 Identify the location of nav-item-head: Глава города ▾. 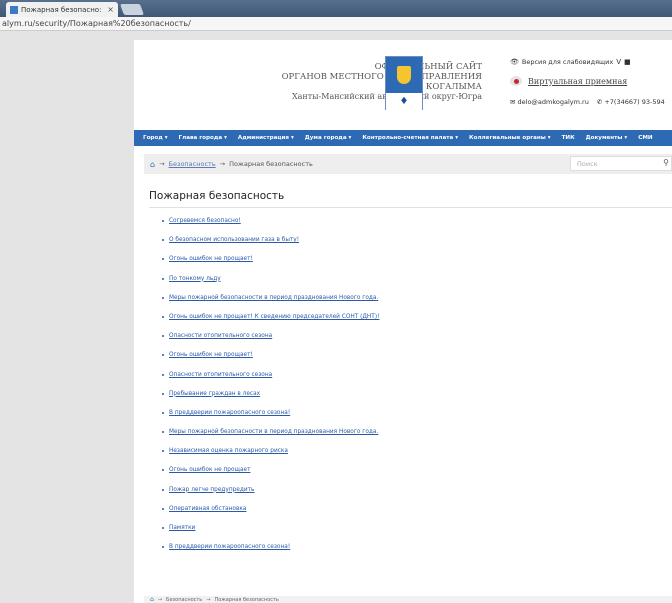
(203, 138).